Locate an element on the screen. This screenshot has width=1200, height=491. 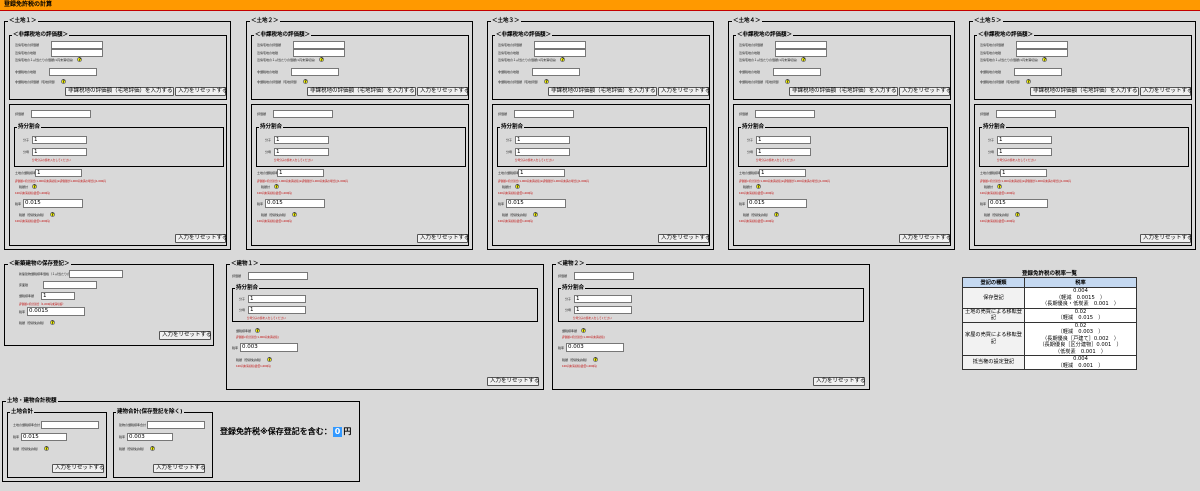
land-base-total-input is located at coordinates (70, 425).